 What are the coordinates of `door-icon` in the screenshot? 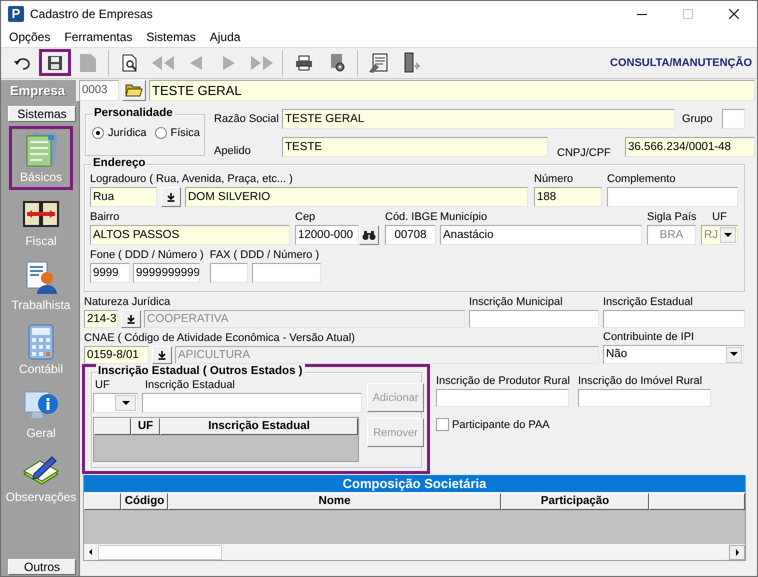 It's located at (412, 63).